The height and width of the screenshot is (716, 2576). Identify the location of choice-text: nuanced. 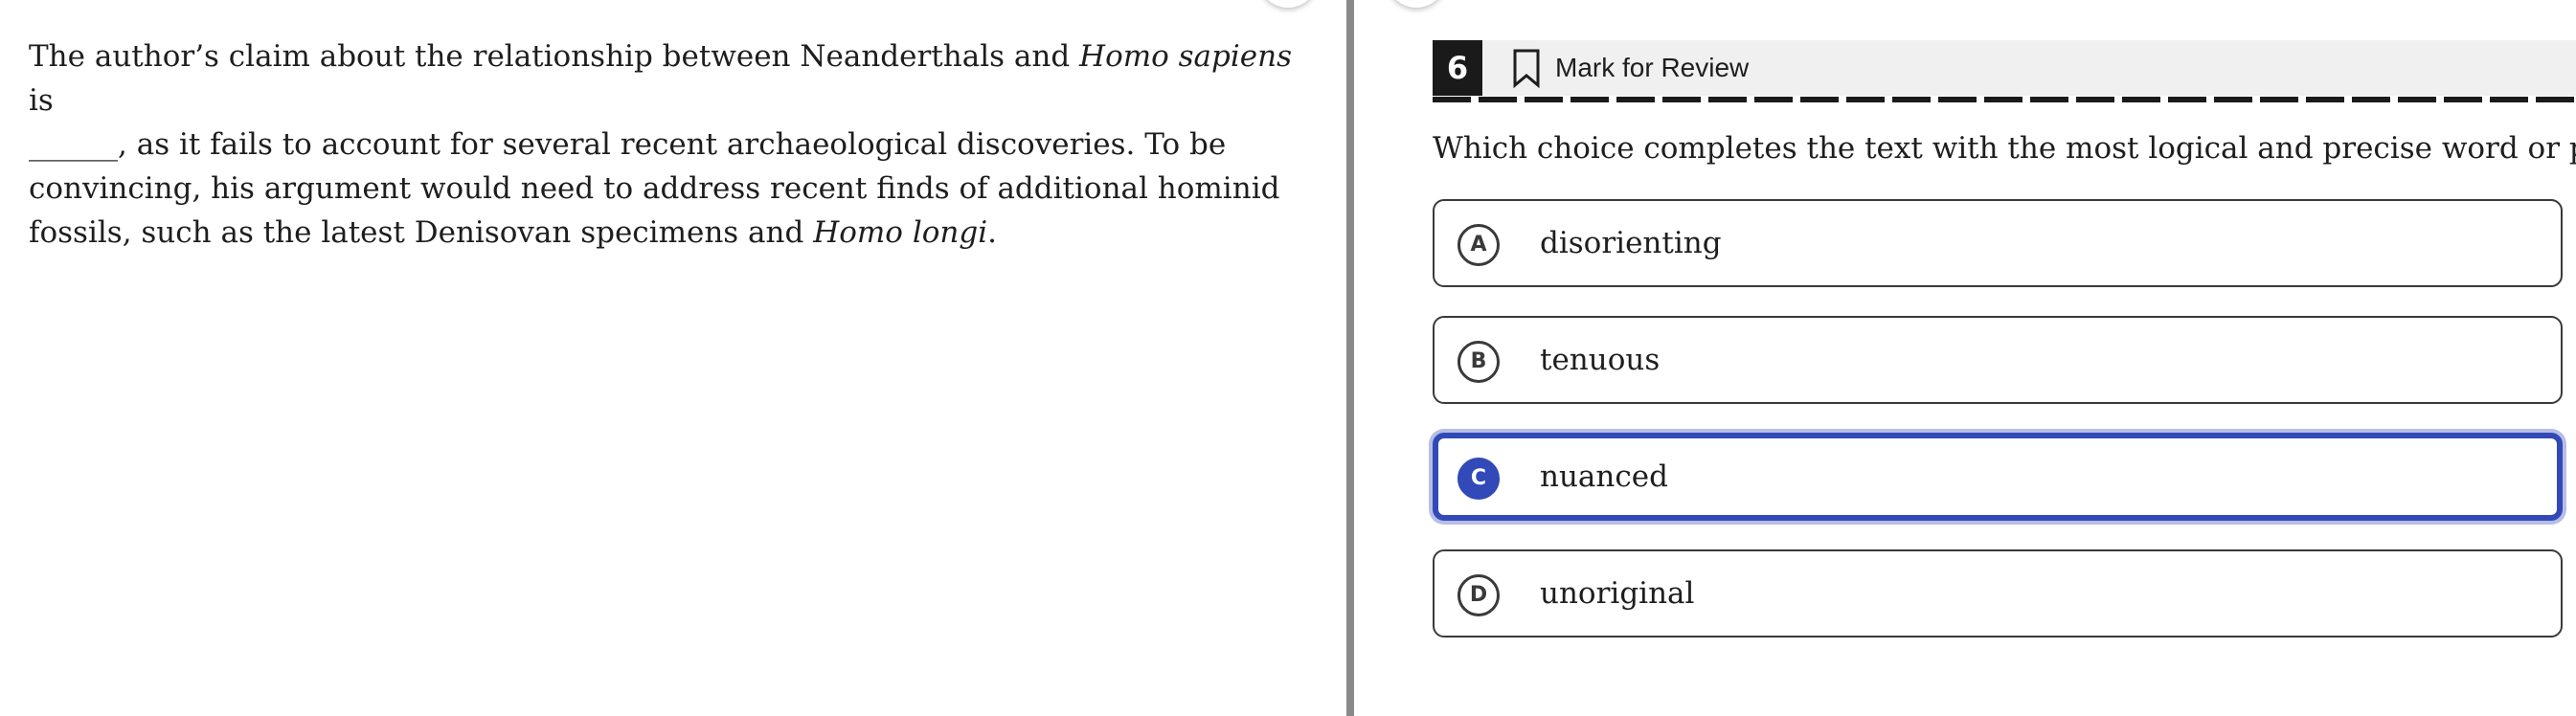
(1604, 476).